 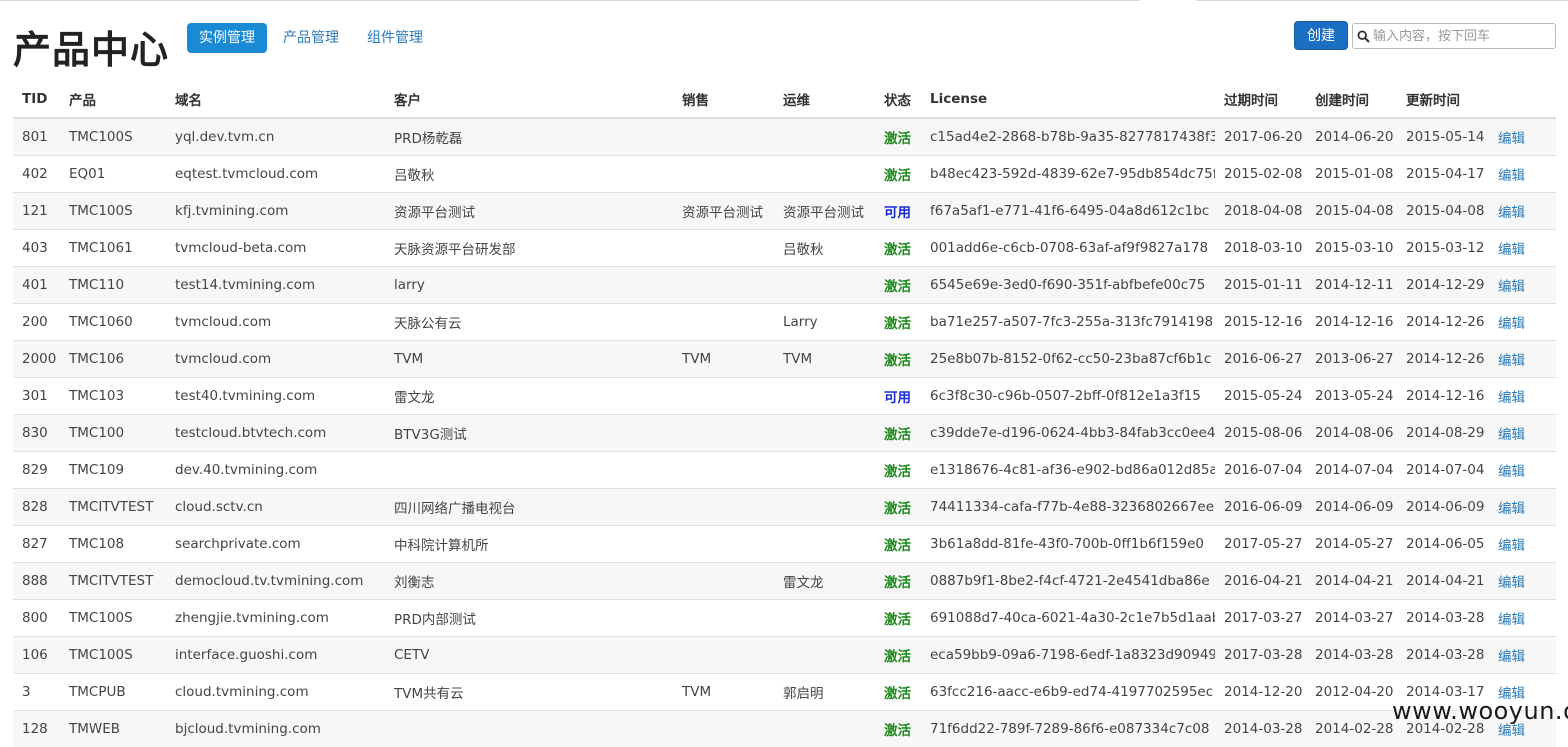 I want to click on cell-updated: 2015-04-17, so click(x=1443, y=174).